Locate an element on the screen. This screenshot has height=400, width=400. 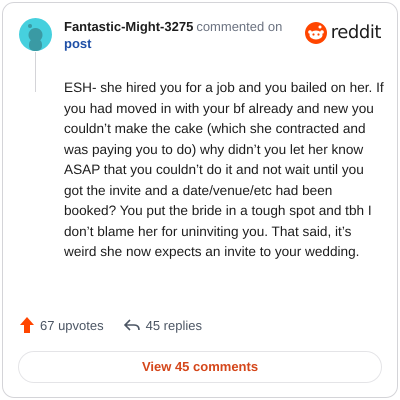
alien-logo-icon is located at coordinates (315, 33).